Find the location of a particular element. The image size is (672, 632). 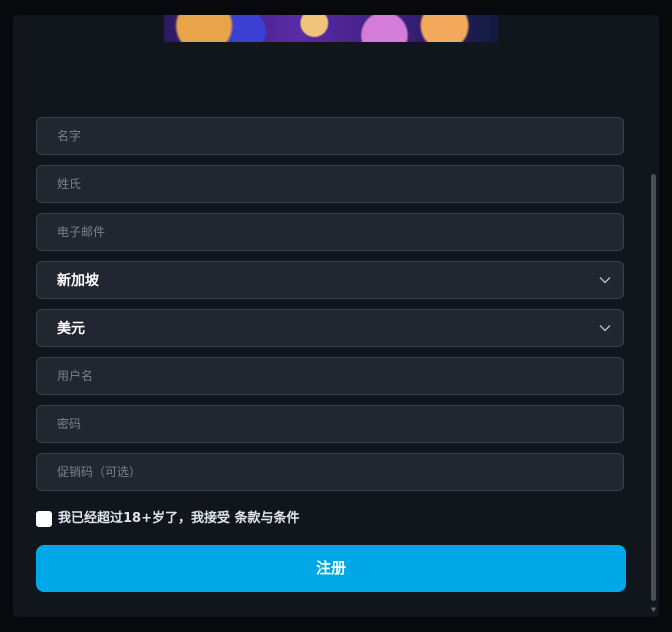

first-name-input is located at coordinates (330, 136).